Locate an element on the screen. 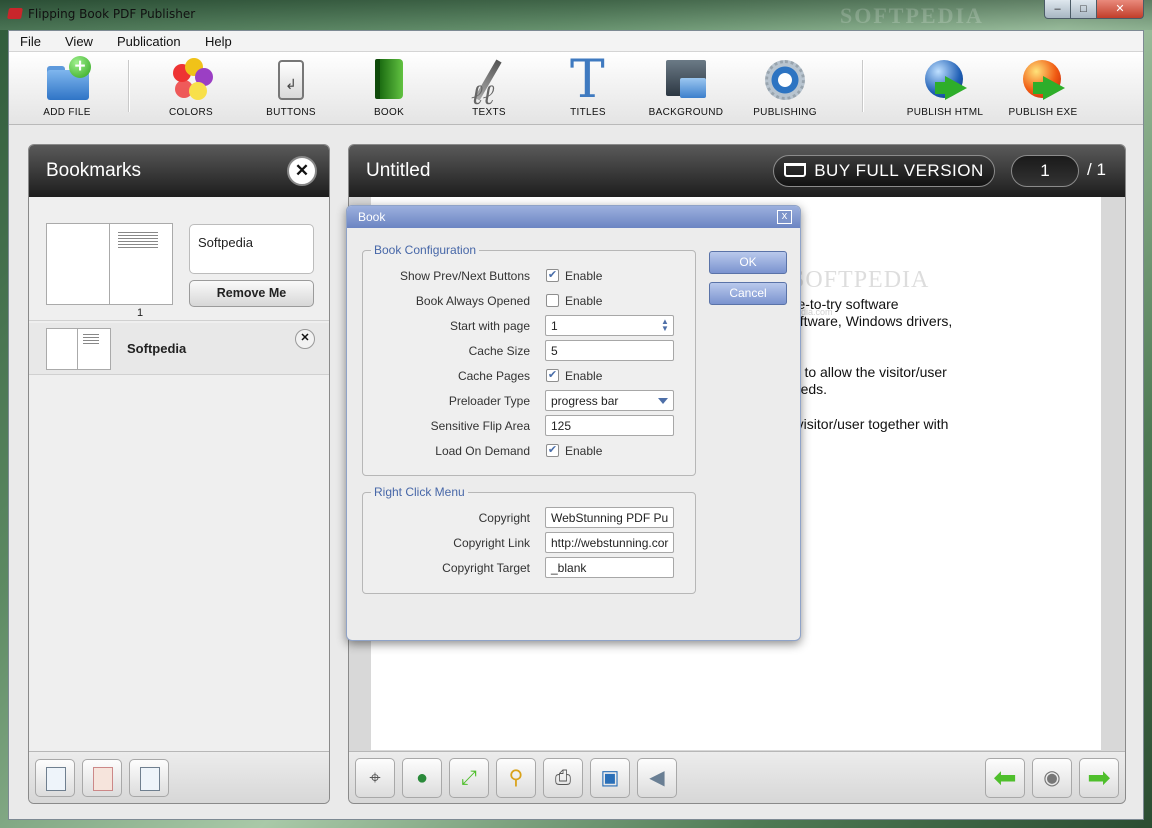 Image resolution: width=1152 pixels, height=828 pixels. delete-bookmark-button: ✕ is located at coordinates (305, 339).